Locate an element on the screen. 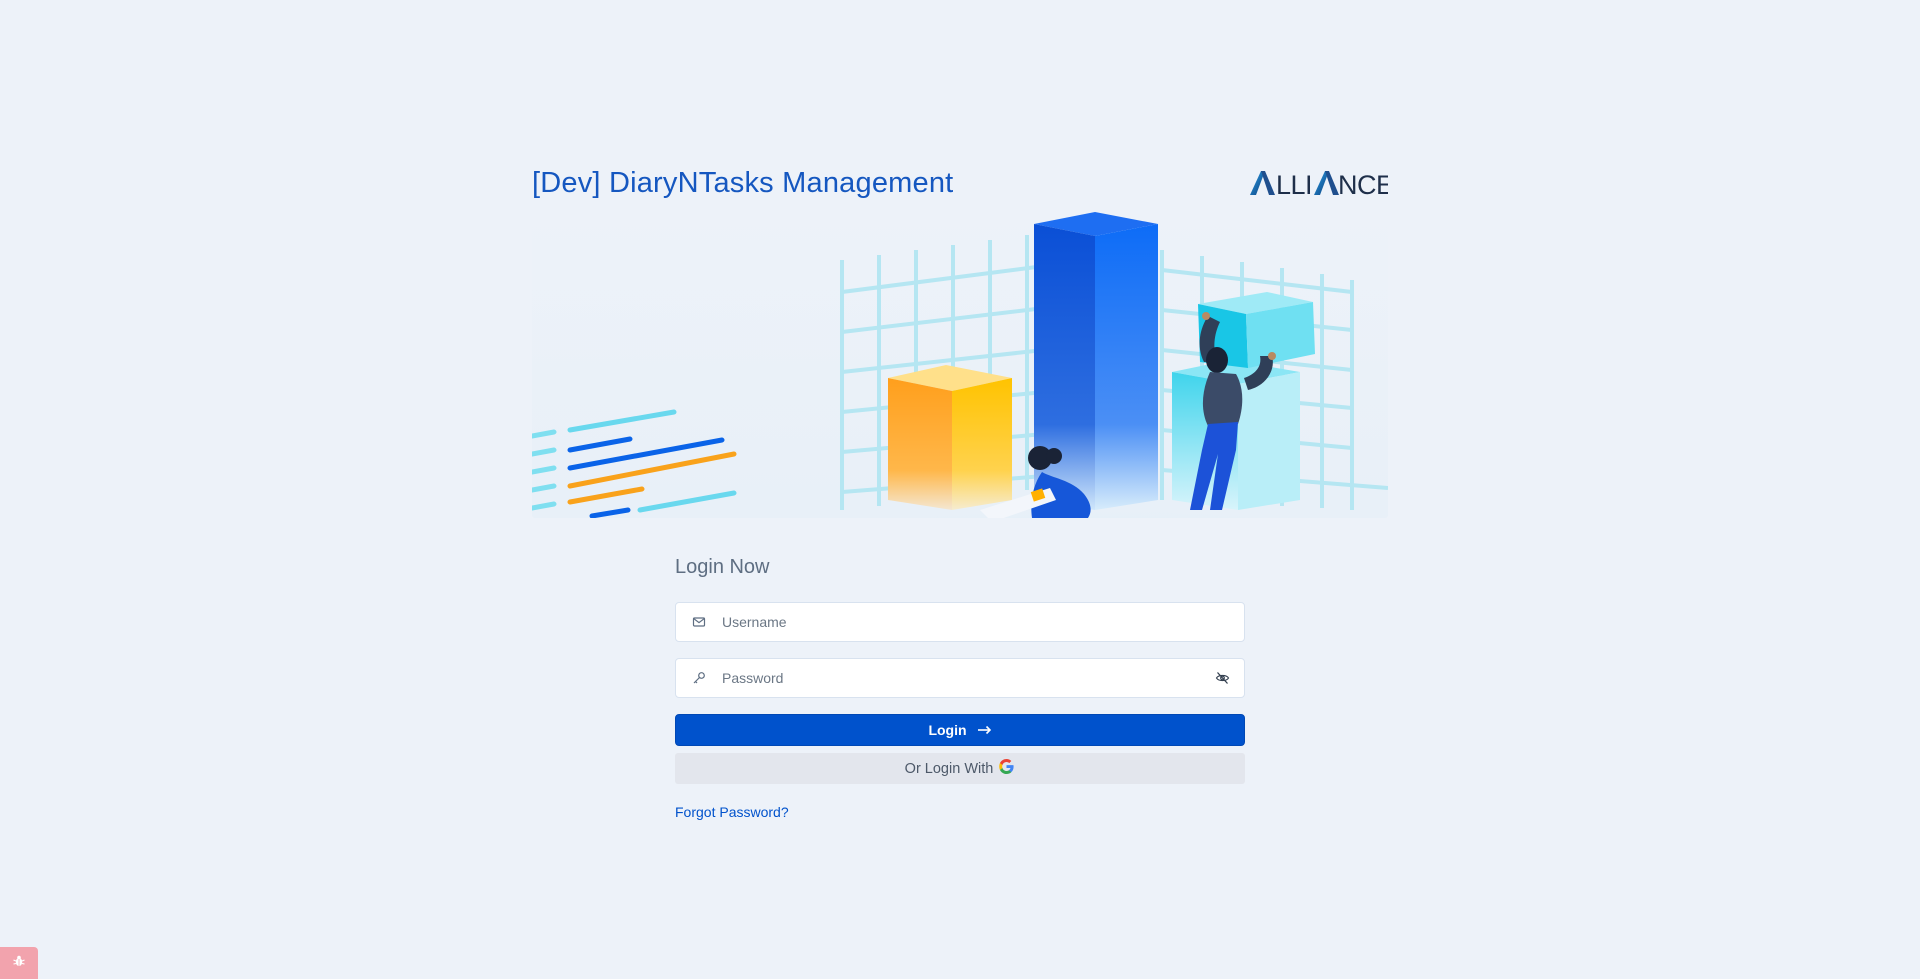 This screenshot has width=1920, height=979. username-input is located at coordinates (983, 622).